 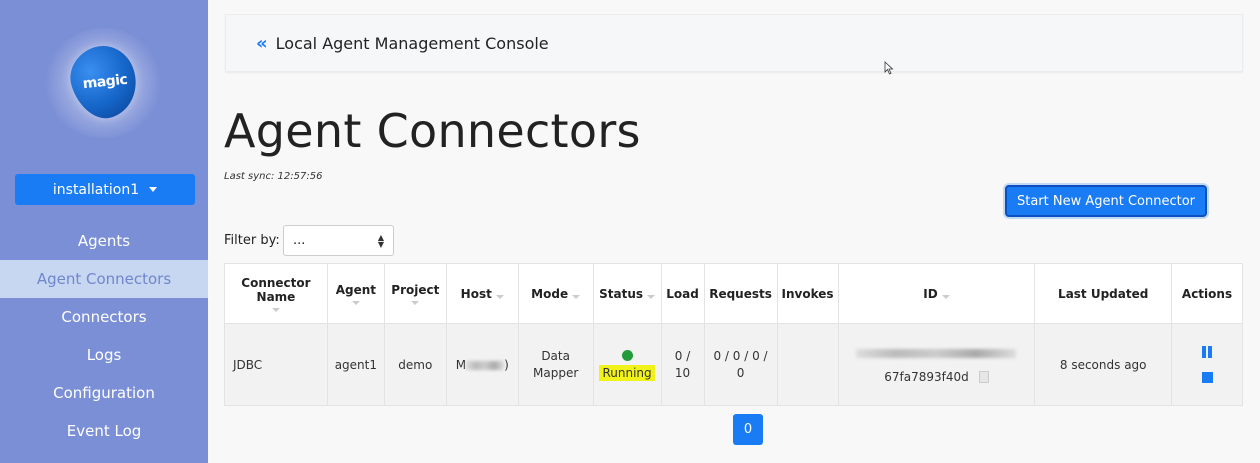 I want to click on cell-actions, so click(x=1207, y=364).